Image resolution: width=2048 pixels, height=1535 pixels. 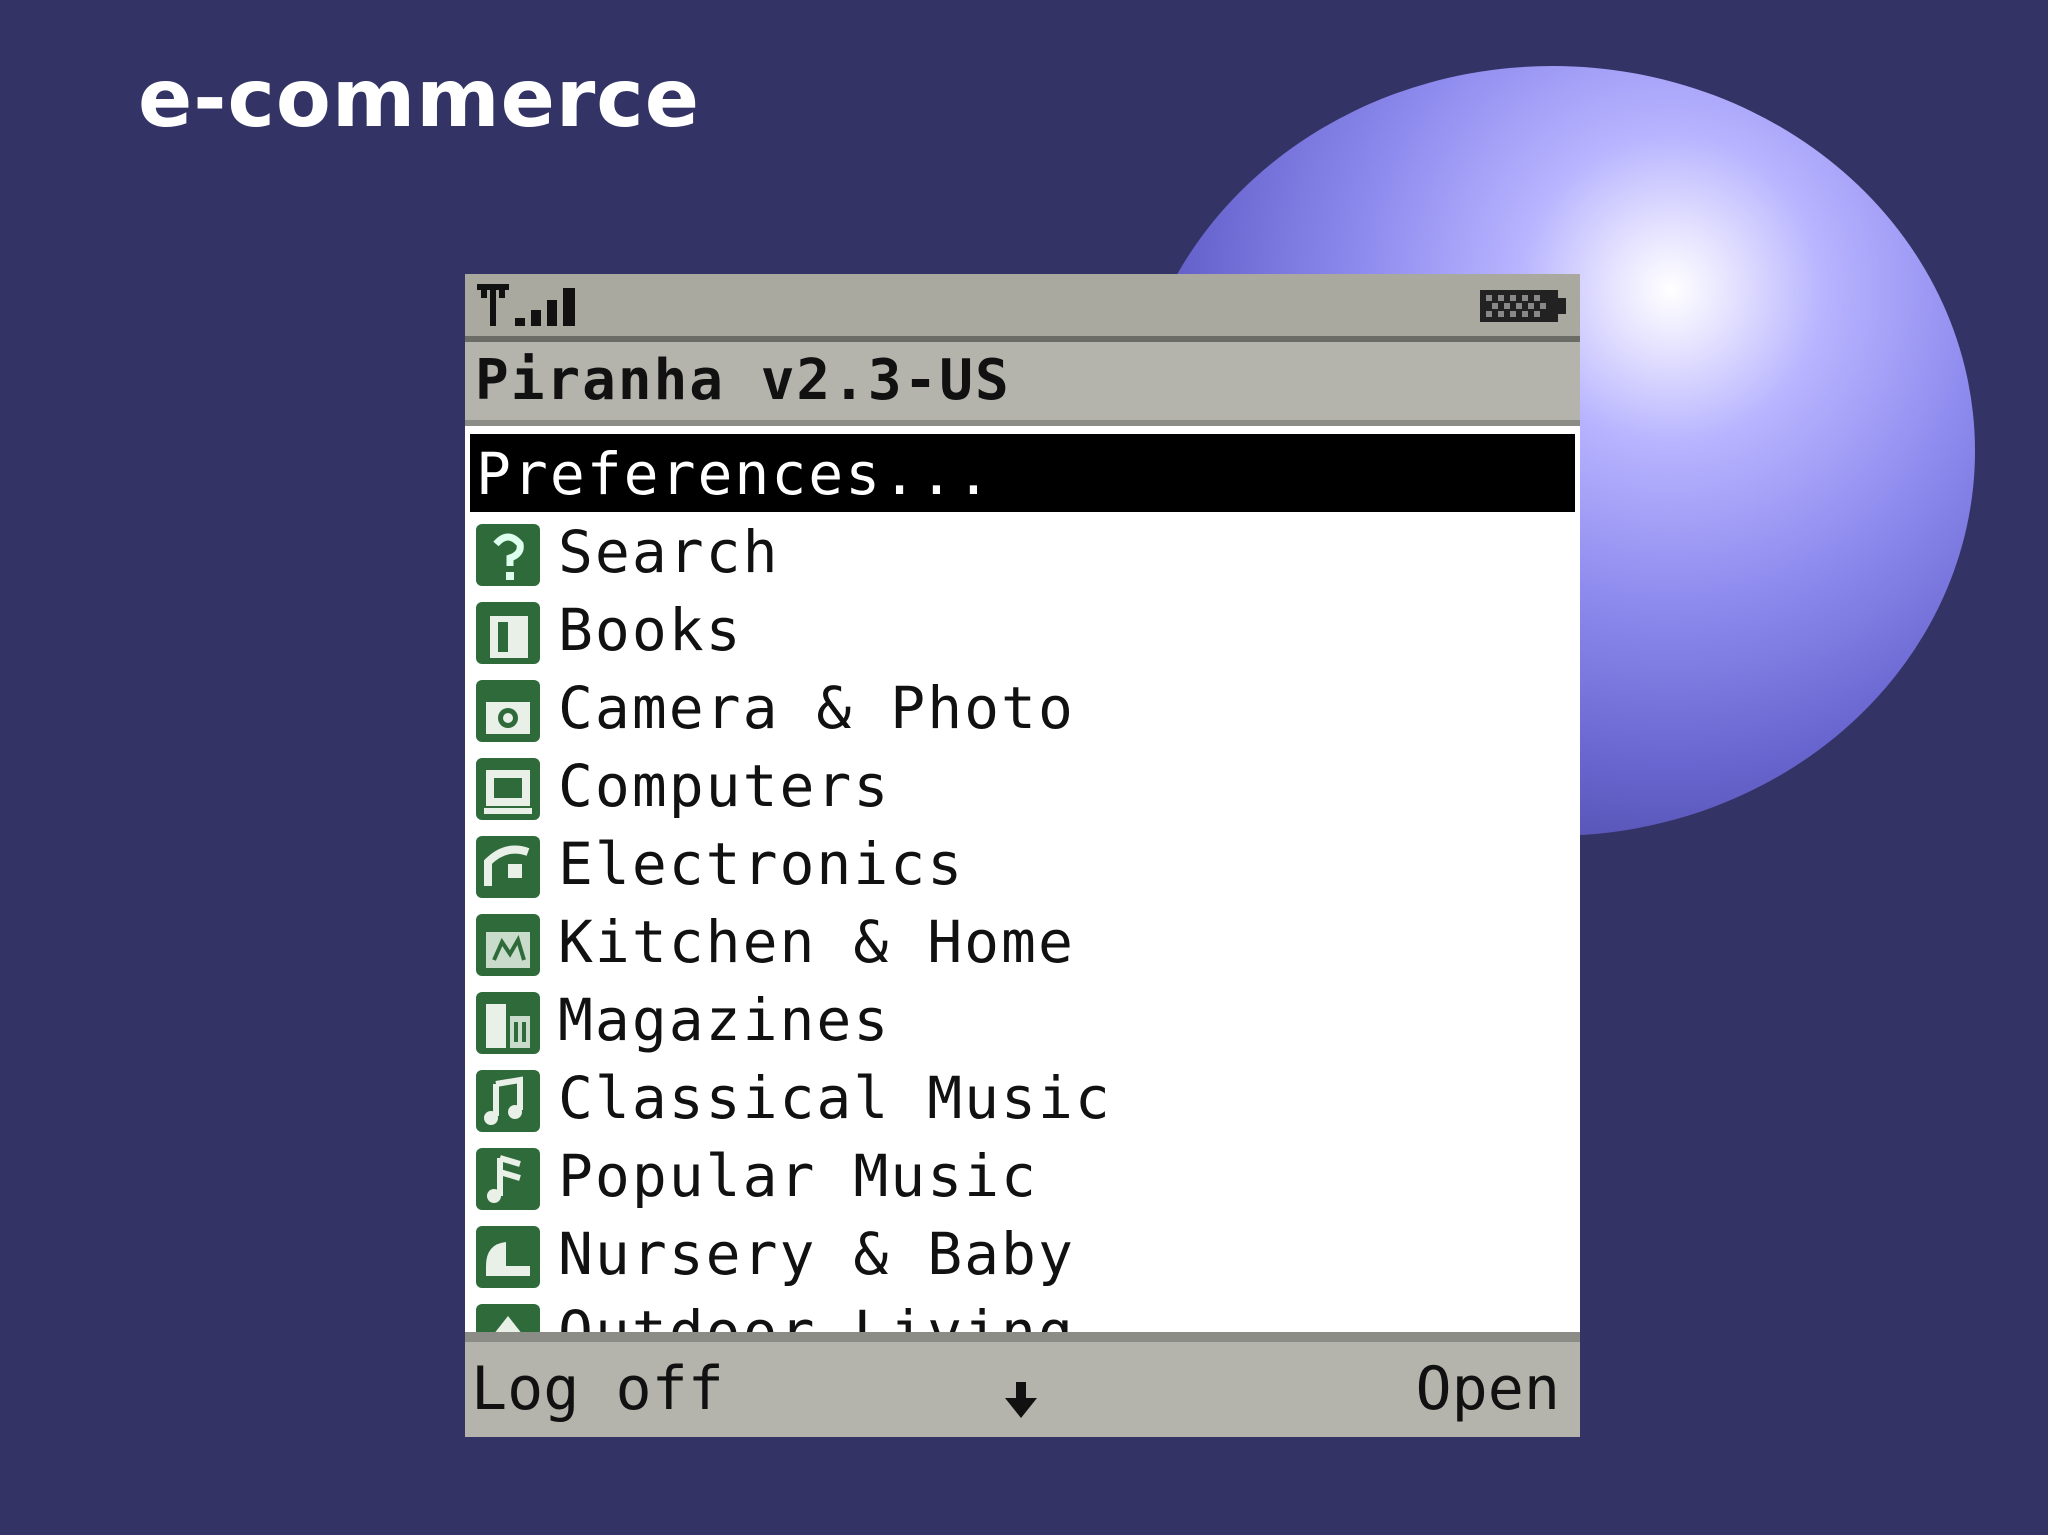 I want to click on menu-item-label: Electronics, so click(x=761, y=864).